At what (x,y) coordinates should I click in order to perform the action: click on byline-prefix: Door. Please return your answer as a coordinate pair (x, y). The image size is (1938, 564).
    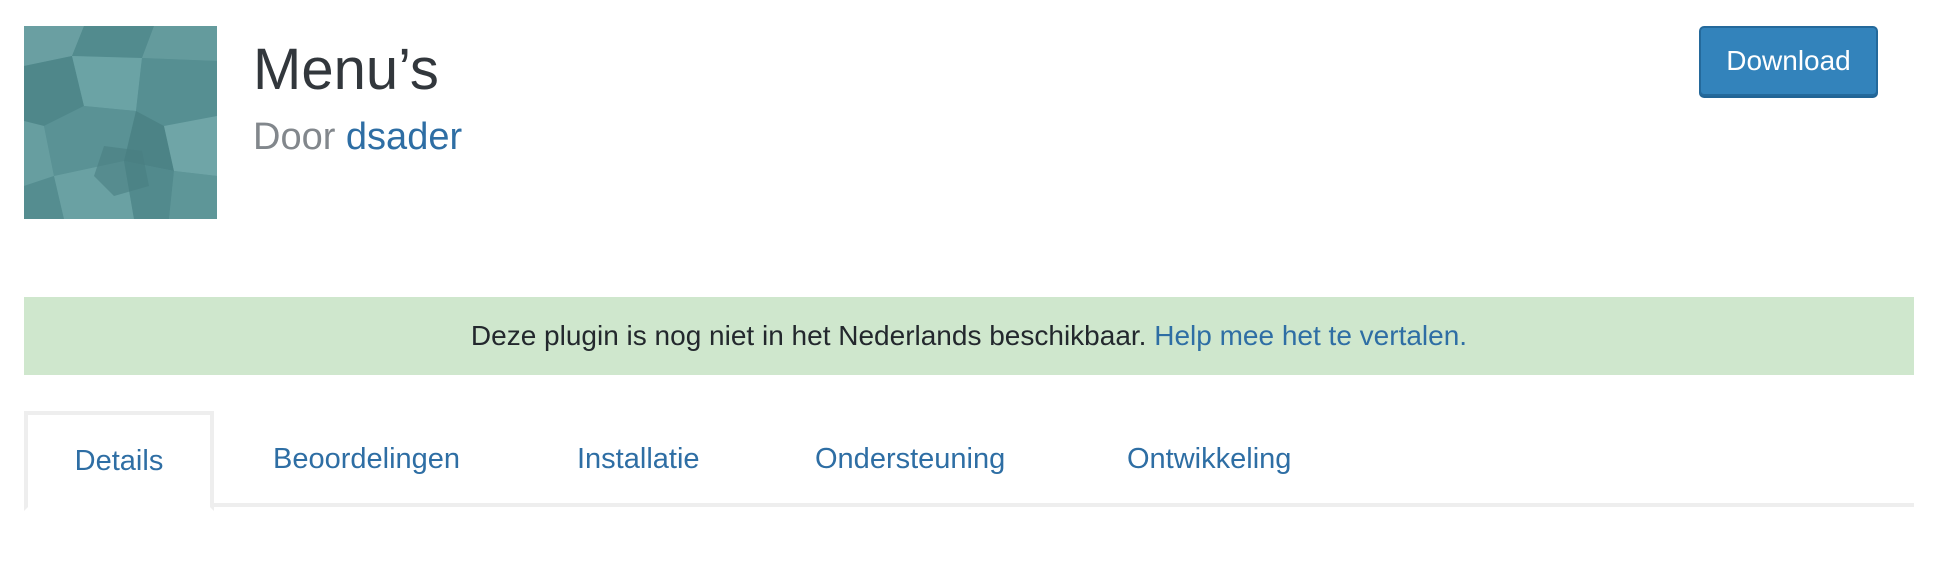
    Looking at the image, I should click on (299, 137).